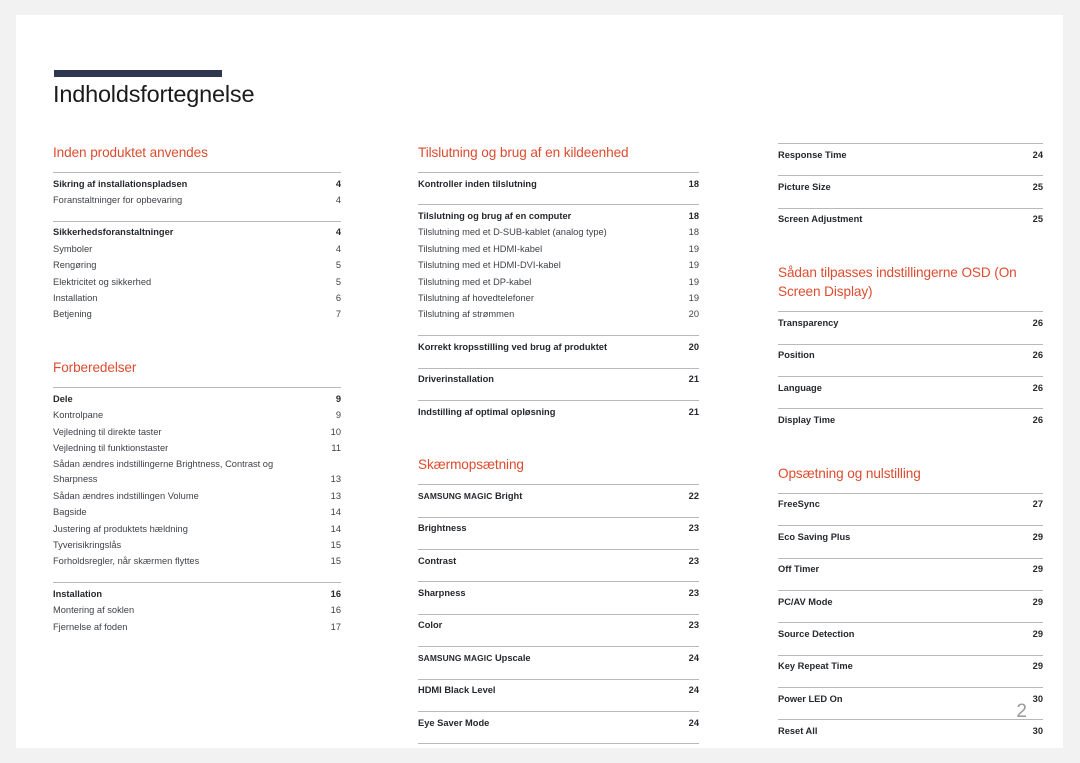 The image size is (1080, 763). I want to click on toc-entry: Tilslutning af hovedtelefoner 19, so click(558, 298).